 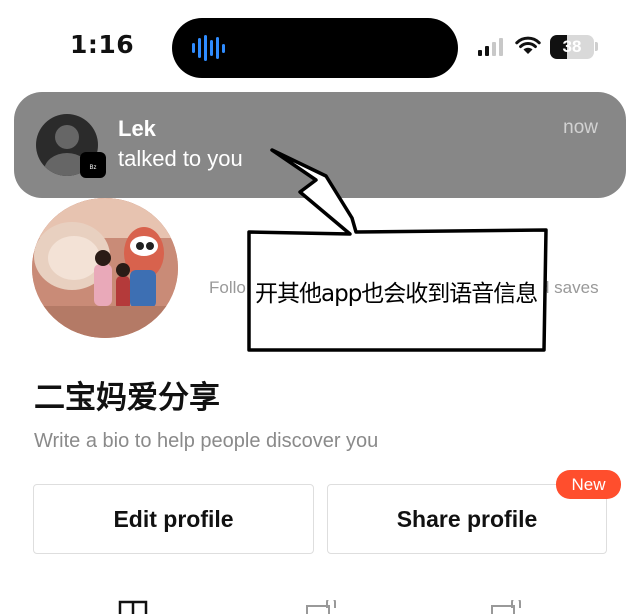 I want to click on battery-cap, so click(x=596, y=46).